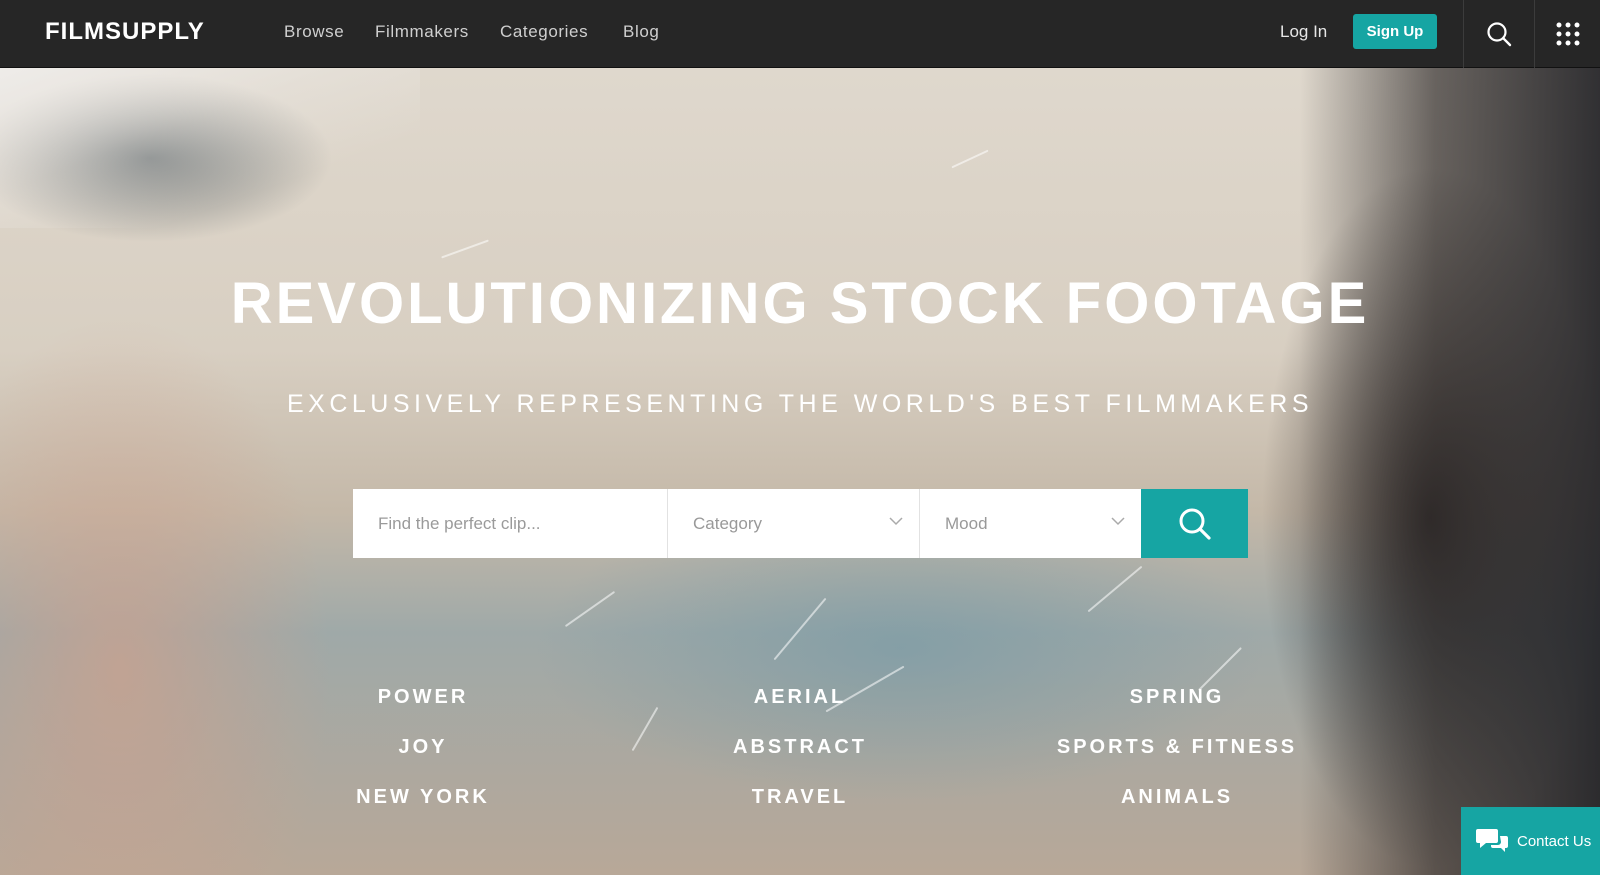  Describe the element at coordinates (794, 523) in the screenshot. I see `category-dropdown: Category` at that location.